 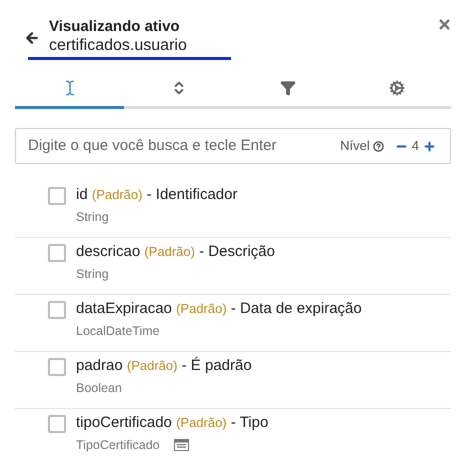 What do you see at coordinates (184, 146) in the screenshot?
I see `search-input: Digite o que você busca e tecle Enter` at bounding box center [184, 146].